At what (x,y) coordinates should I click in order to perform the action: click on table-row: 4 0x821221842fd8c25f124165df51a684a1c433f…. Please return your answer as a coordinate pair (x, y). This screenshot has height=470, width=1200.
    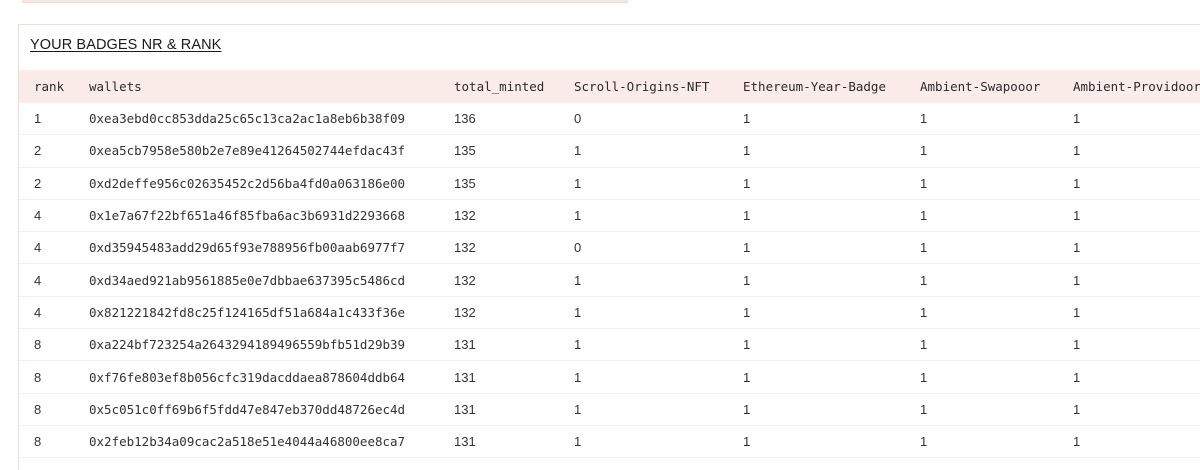
    Looking at the image, I should click on (609, 313).